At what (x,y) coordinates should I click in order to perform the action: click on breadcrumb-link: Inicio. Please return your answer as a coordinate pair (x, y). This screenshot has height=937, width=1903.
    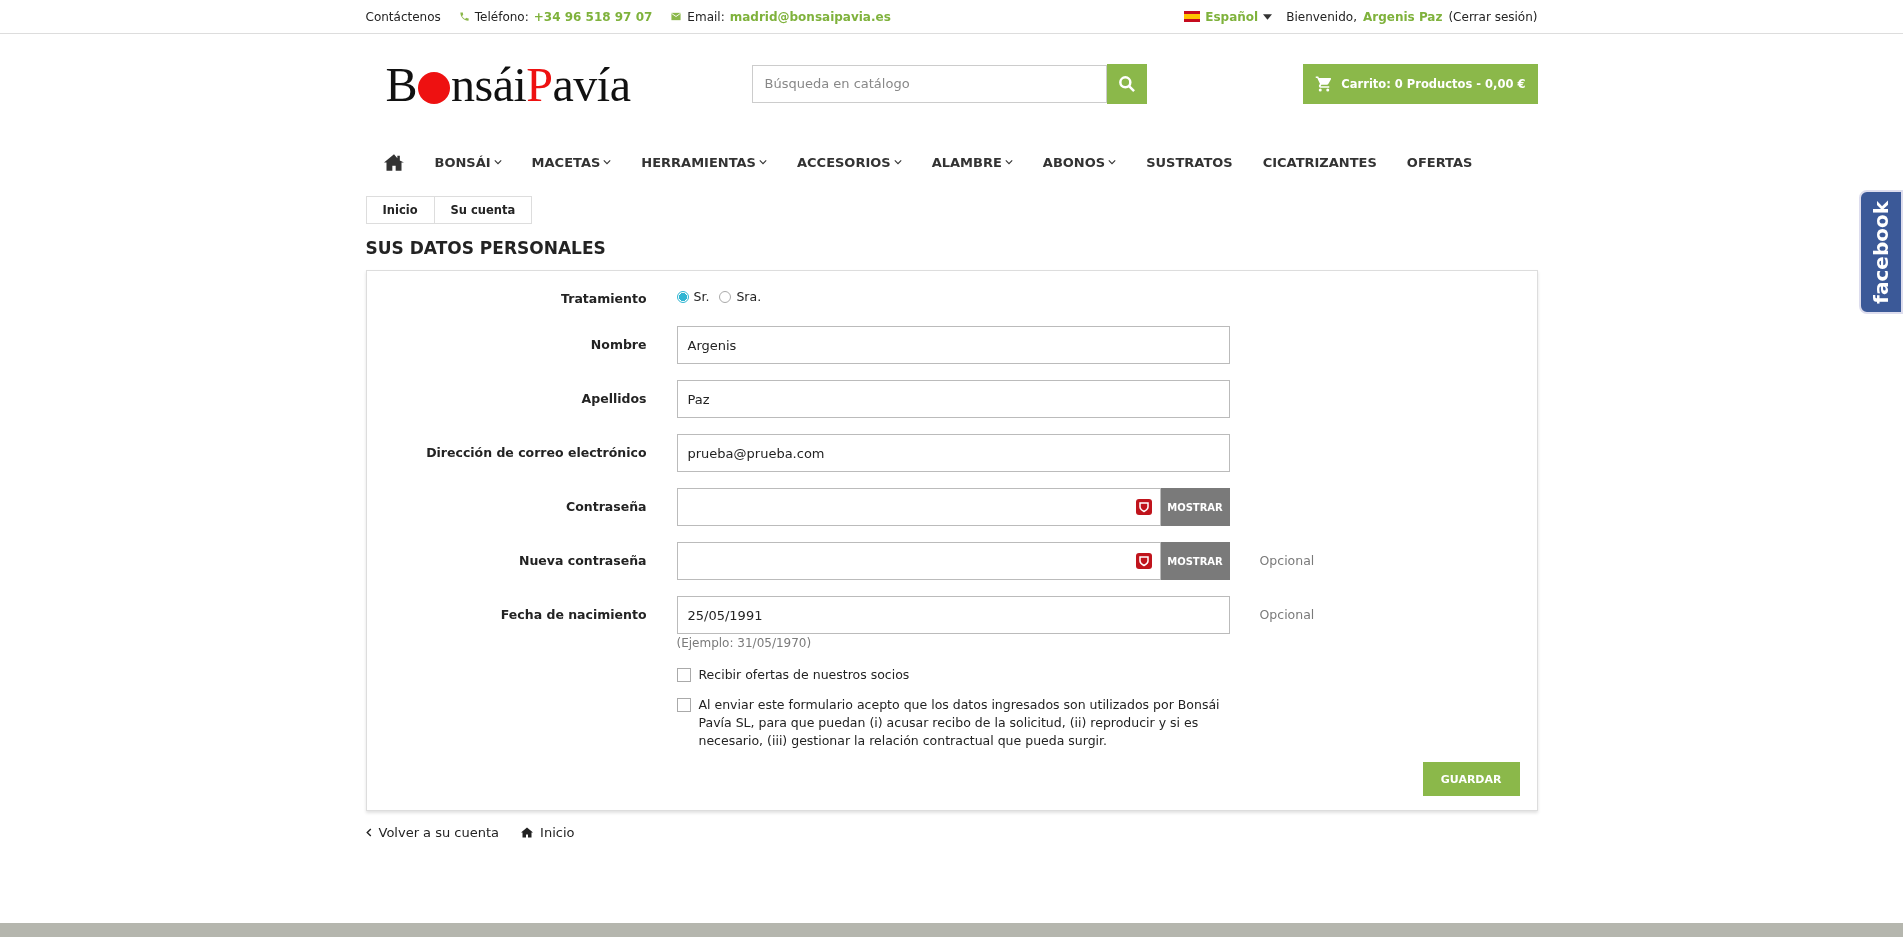
    Looking at the image, I should click on (400, 210).